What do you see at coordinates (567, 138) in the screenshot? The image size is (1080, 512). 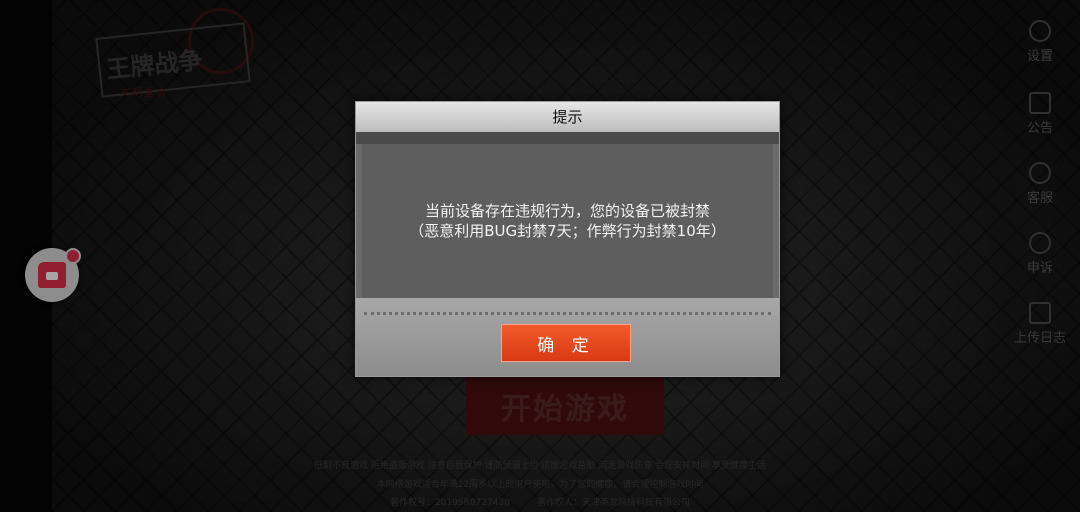 I see `dialog-divider` at bounding box center [567, 138].